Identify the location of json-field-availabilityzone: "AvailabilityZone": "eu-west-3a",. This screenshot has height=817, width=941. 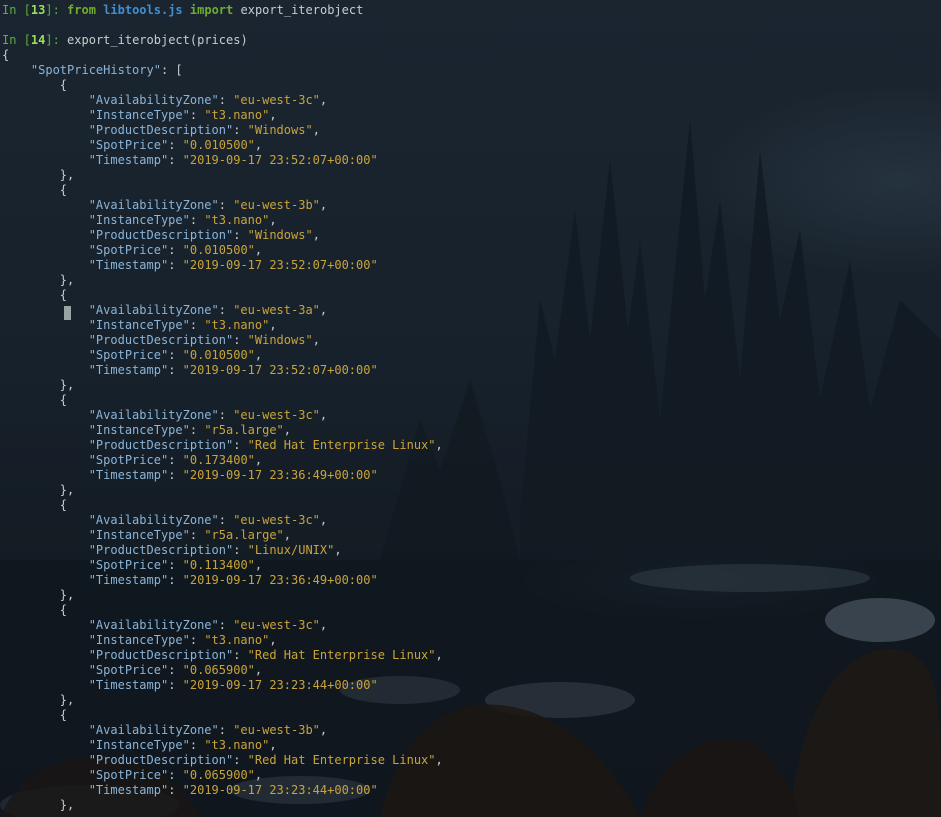
(208, 310).